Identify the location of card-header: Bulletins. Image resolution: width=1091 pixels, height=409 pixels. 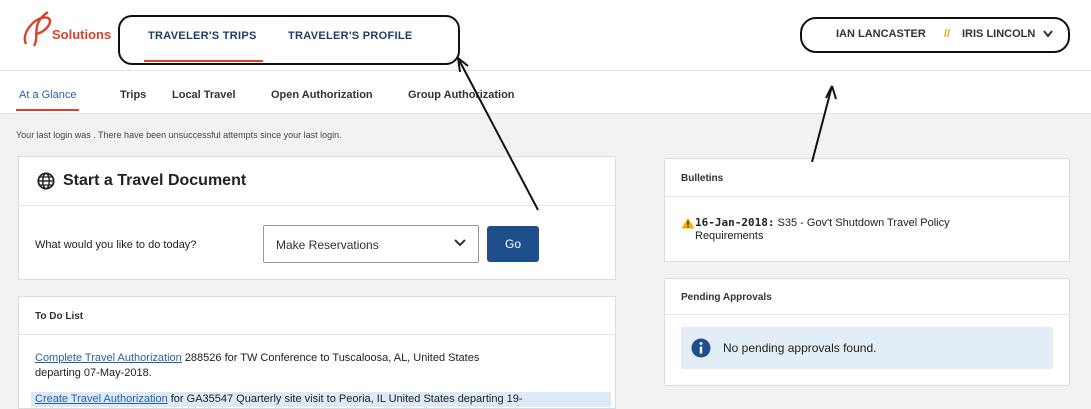
(867, 178).